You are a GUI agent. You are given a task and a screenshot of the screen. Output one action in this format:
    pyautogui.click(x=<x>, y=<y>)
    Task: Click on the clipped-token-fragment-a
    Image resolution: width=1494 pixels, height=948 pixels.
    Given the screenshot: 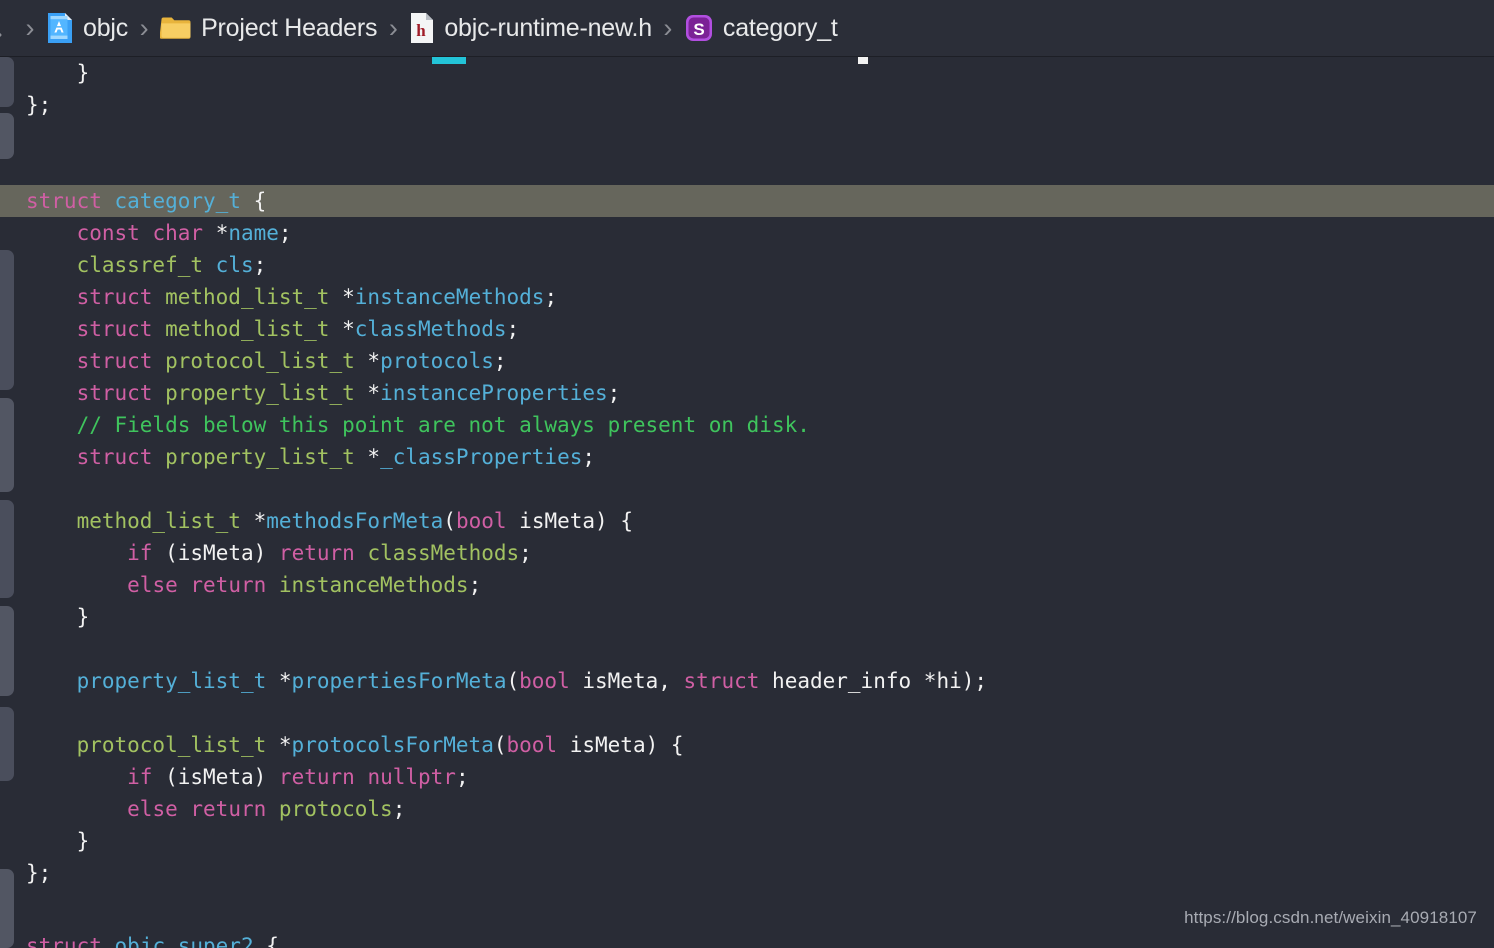 What is the action you would take?
    pyautogui.click(x=449, y=60)
    